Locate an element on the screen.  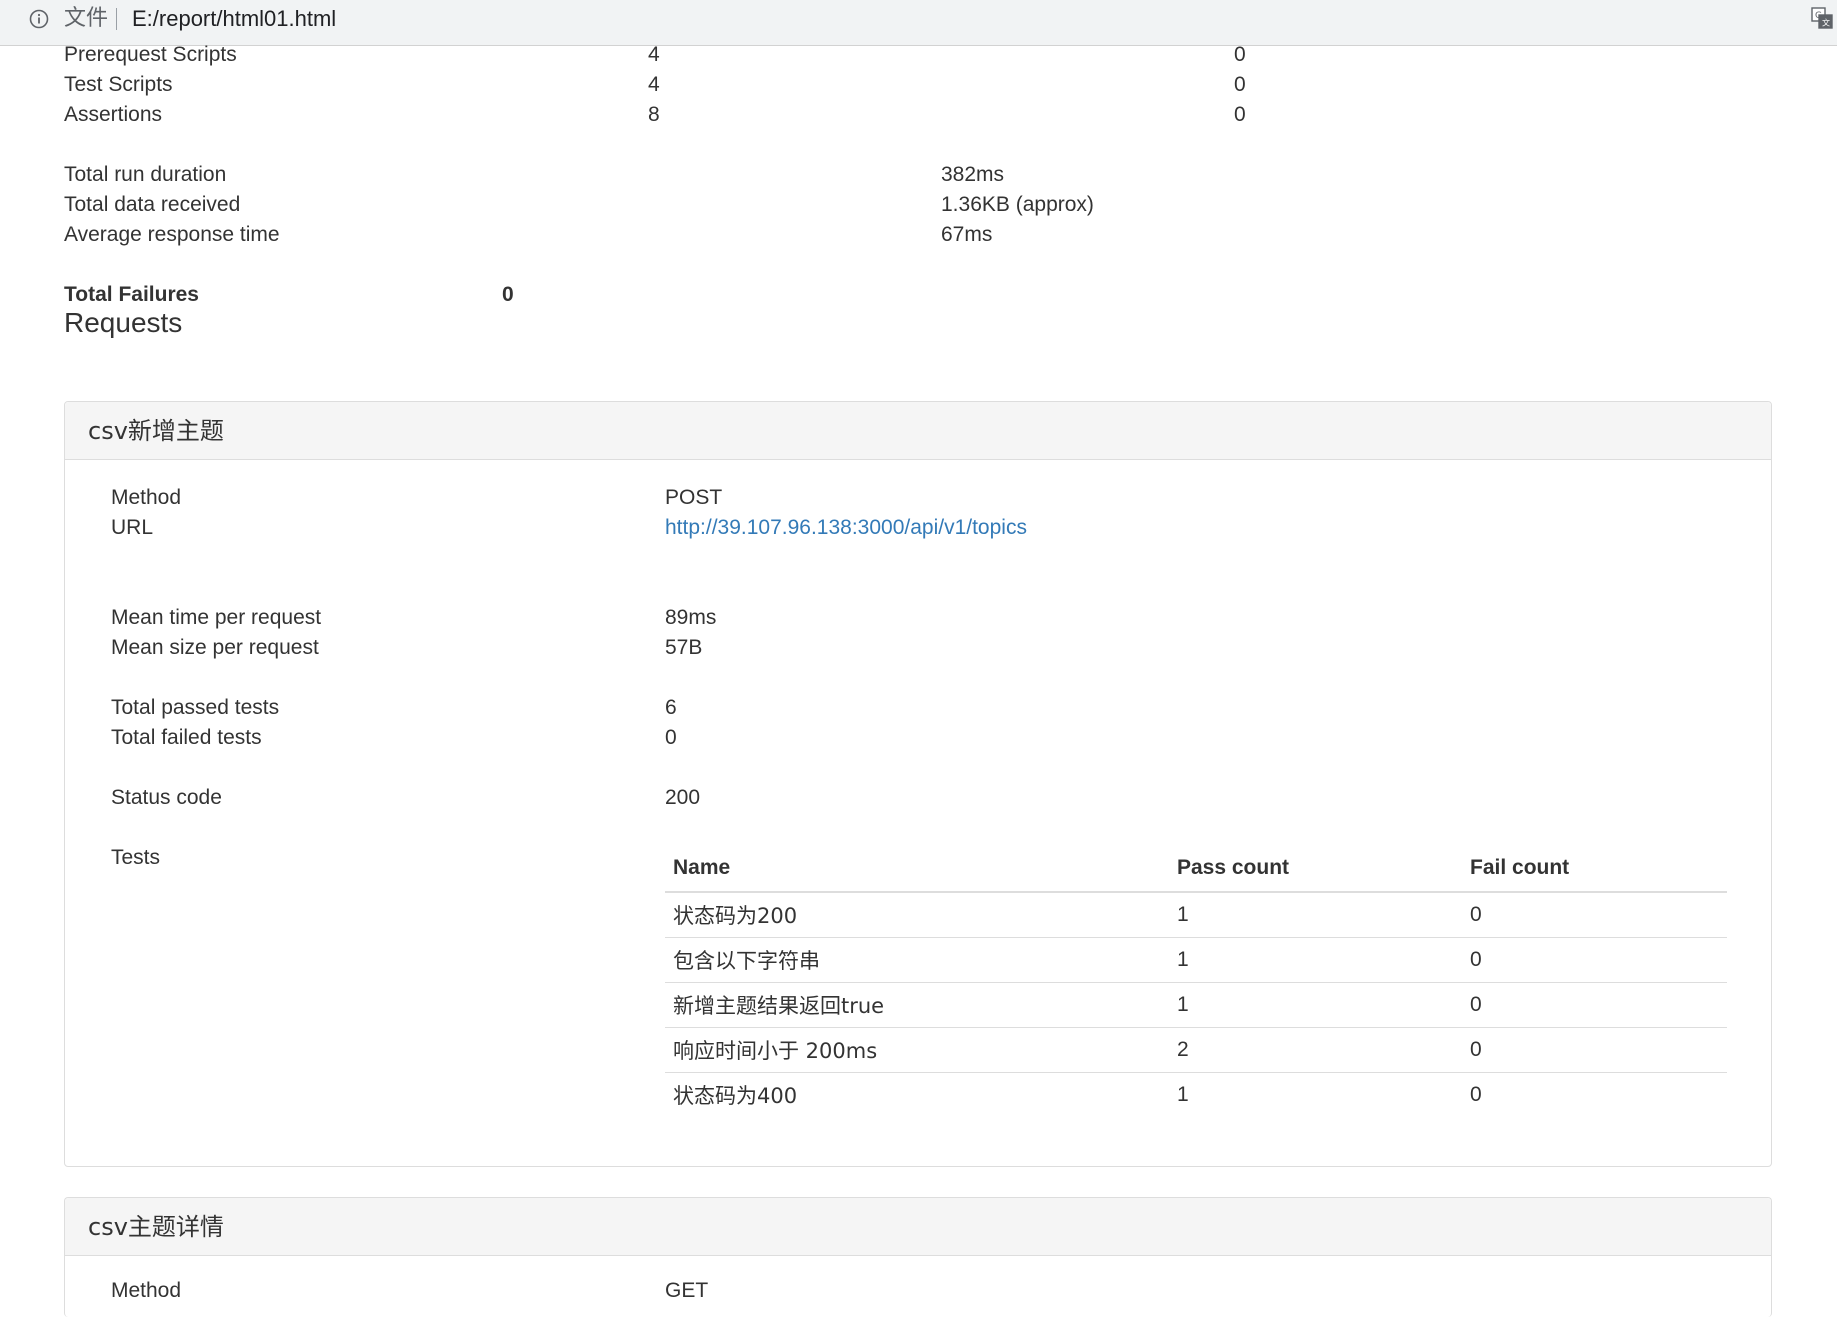
tests-table-header: Name Pass count Fail count is located at coordinates (1196, 869).